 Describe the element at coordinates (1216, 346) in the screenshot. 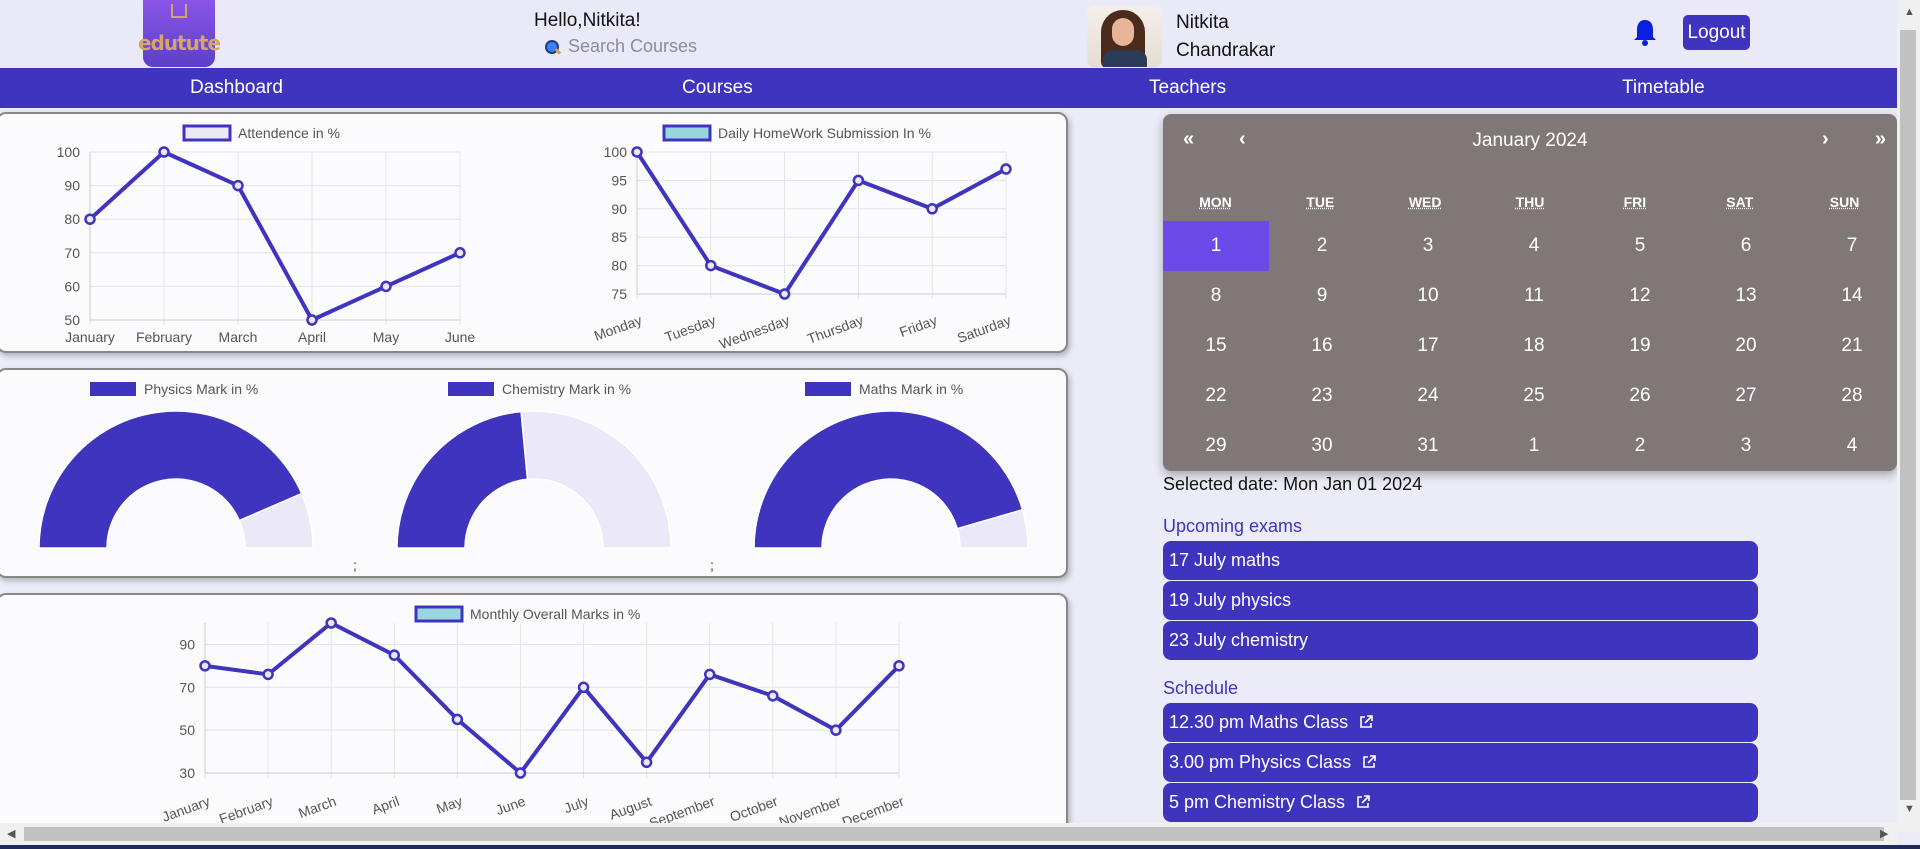

I see `calendar-day: 15` at that location.